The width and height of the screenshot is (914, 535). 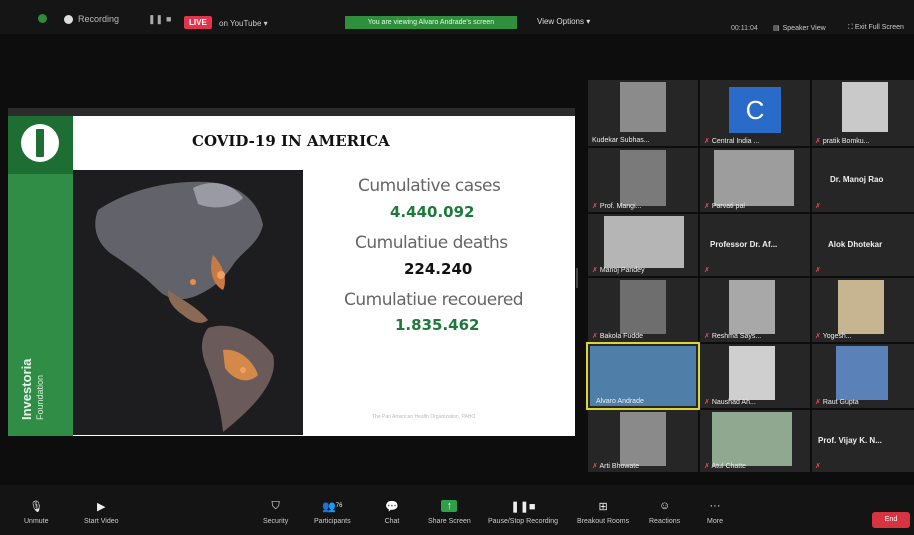 What do you see at coordinates (101, 521) in the screenshot?
I see `start-video-label: Start Video` at bounding box center [101, 521].